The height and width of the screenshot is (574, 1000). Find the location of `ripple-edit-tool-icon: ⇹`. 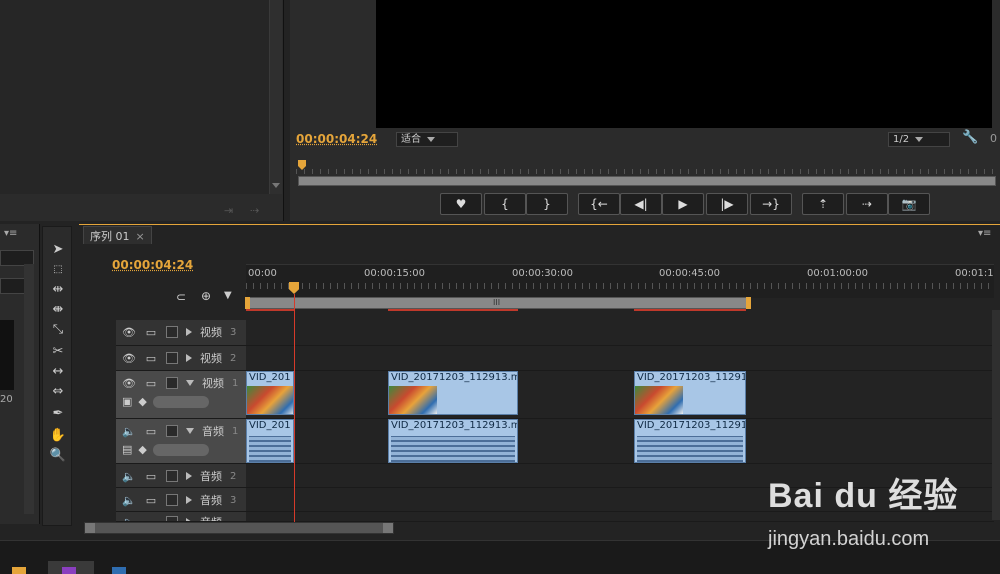

ripple-edit-tool-icon: ⇹ is located at coordinates (58, 290).